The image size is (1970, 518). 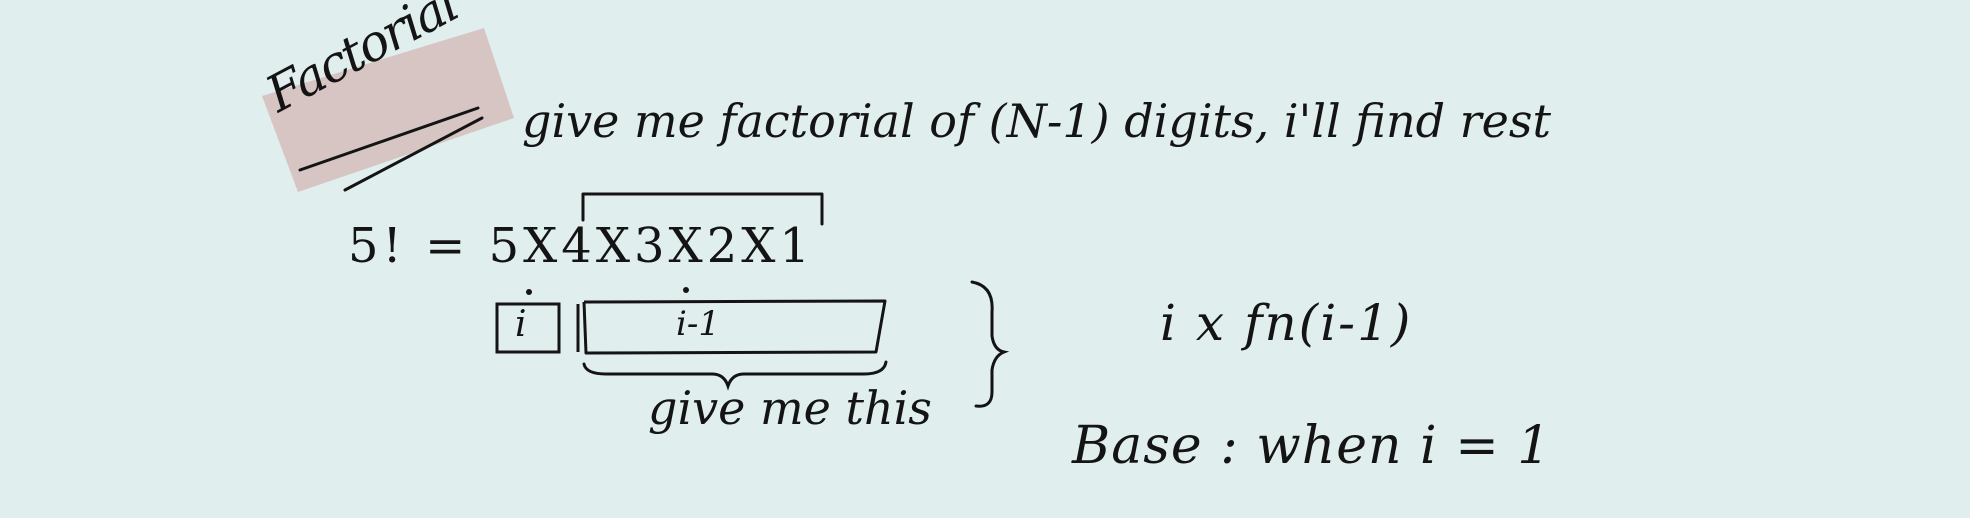 What do you see at coordinates (1286, 323) in the screenshot?
I see `recurrence-formula: i x fn(i-1)` at bounding box center [1286, 323].